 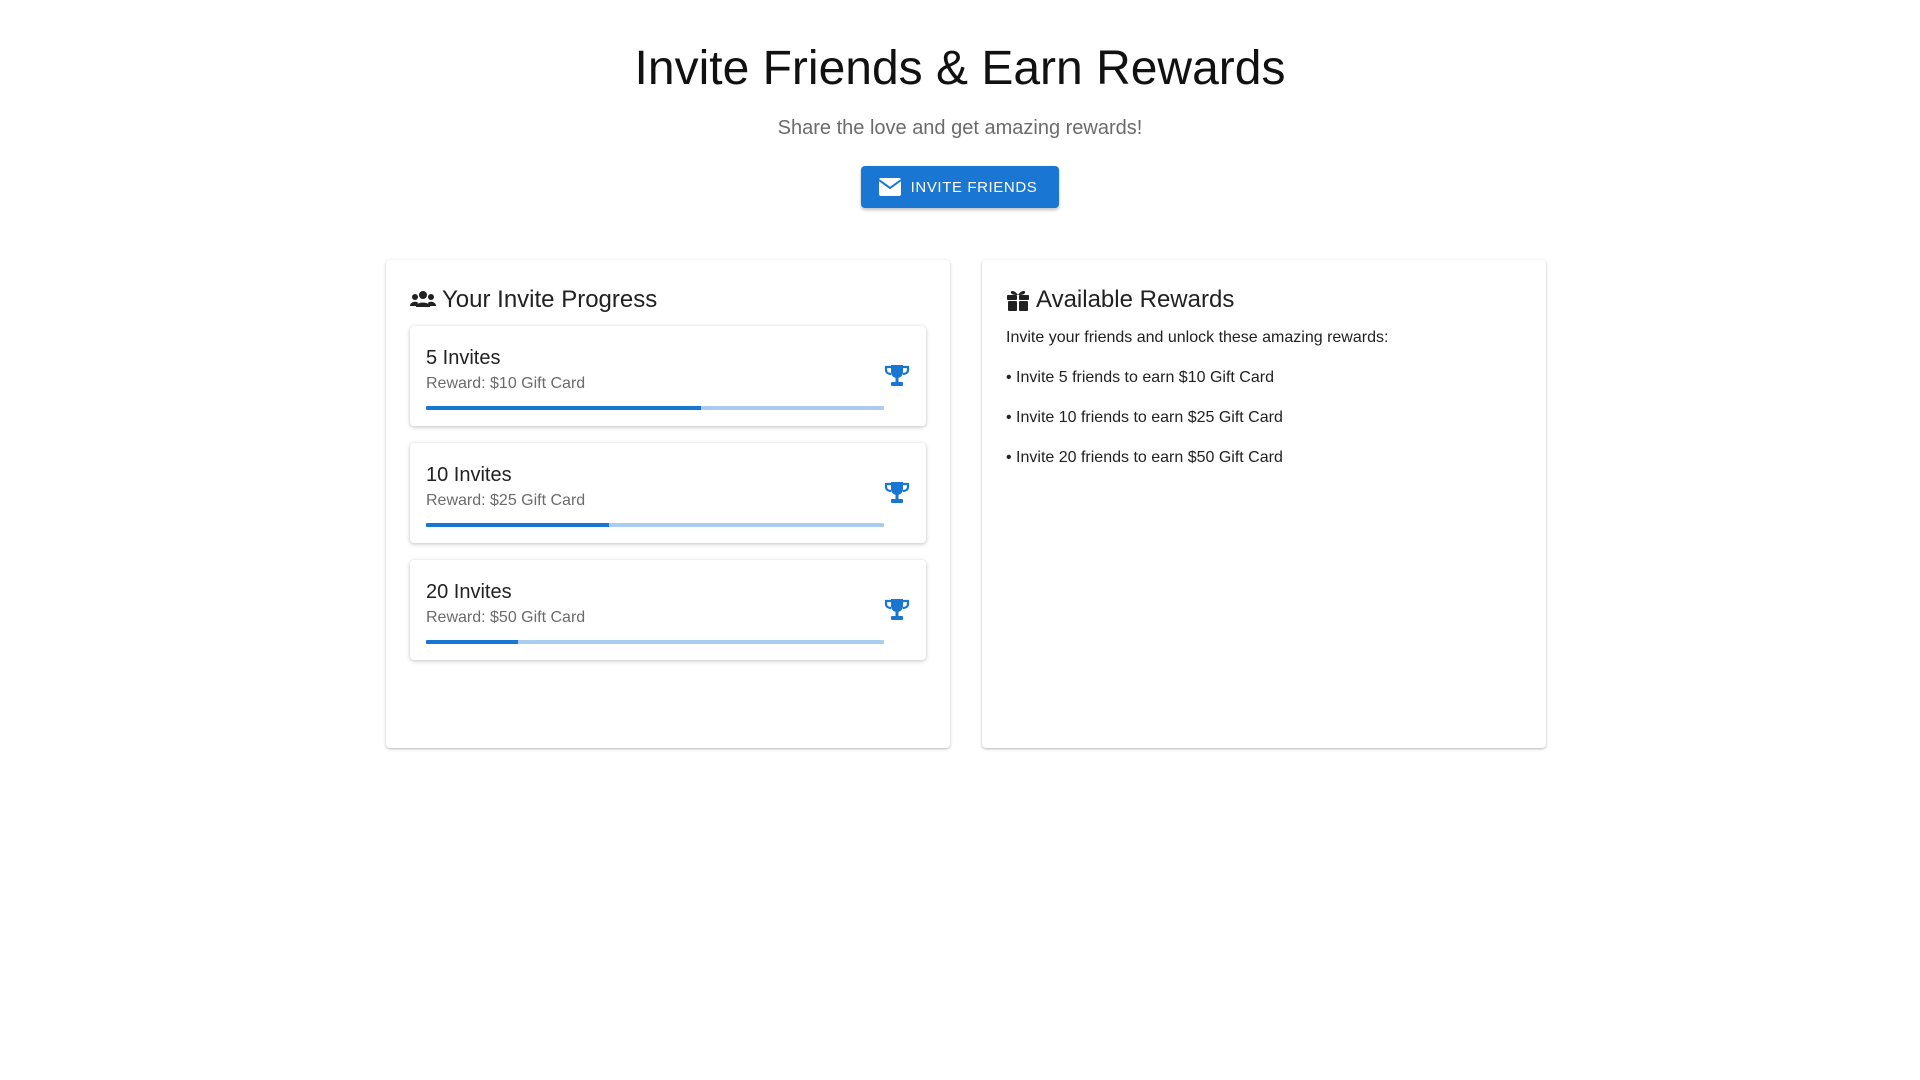 I want to click on page-subtitle: Share the love and get amazing rewards!, so click(x=960, y=128).